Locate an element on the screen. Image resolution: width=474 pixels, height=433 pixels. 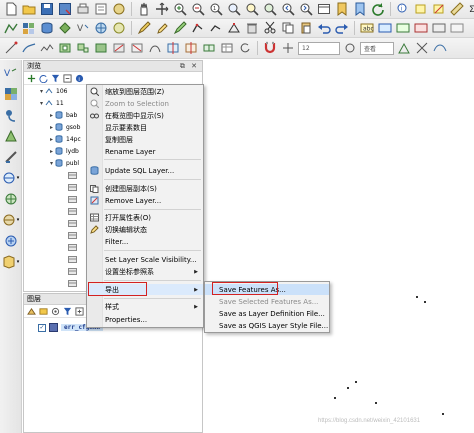
scale-combo: 12 is located at coordinates (319, 48).